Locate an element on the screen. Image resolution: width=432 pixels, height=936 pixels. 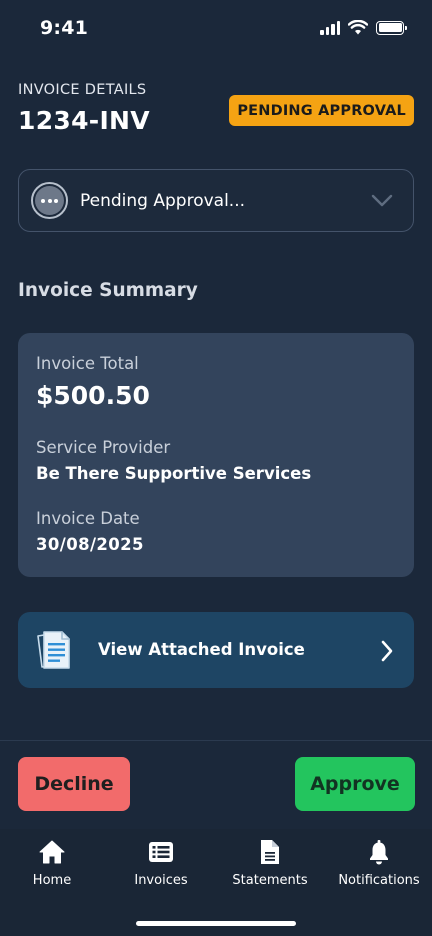
decline-button: Decline is located at coordinates (74, 784).